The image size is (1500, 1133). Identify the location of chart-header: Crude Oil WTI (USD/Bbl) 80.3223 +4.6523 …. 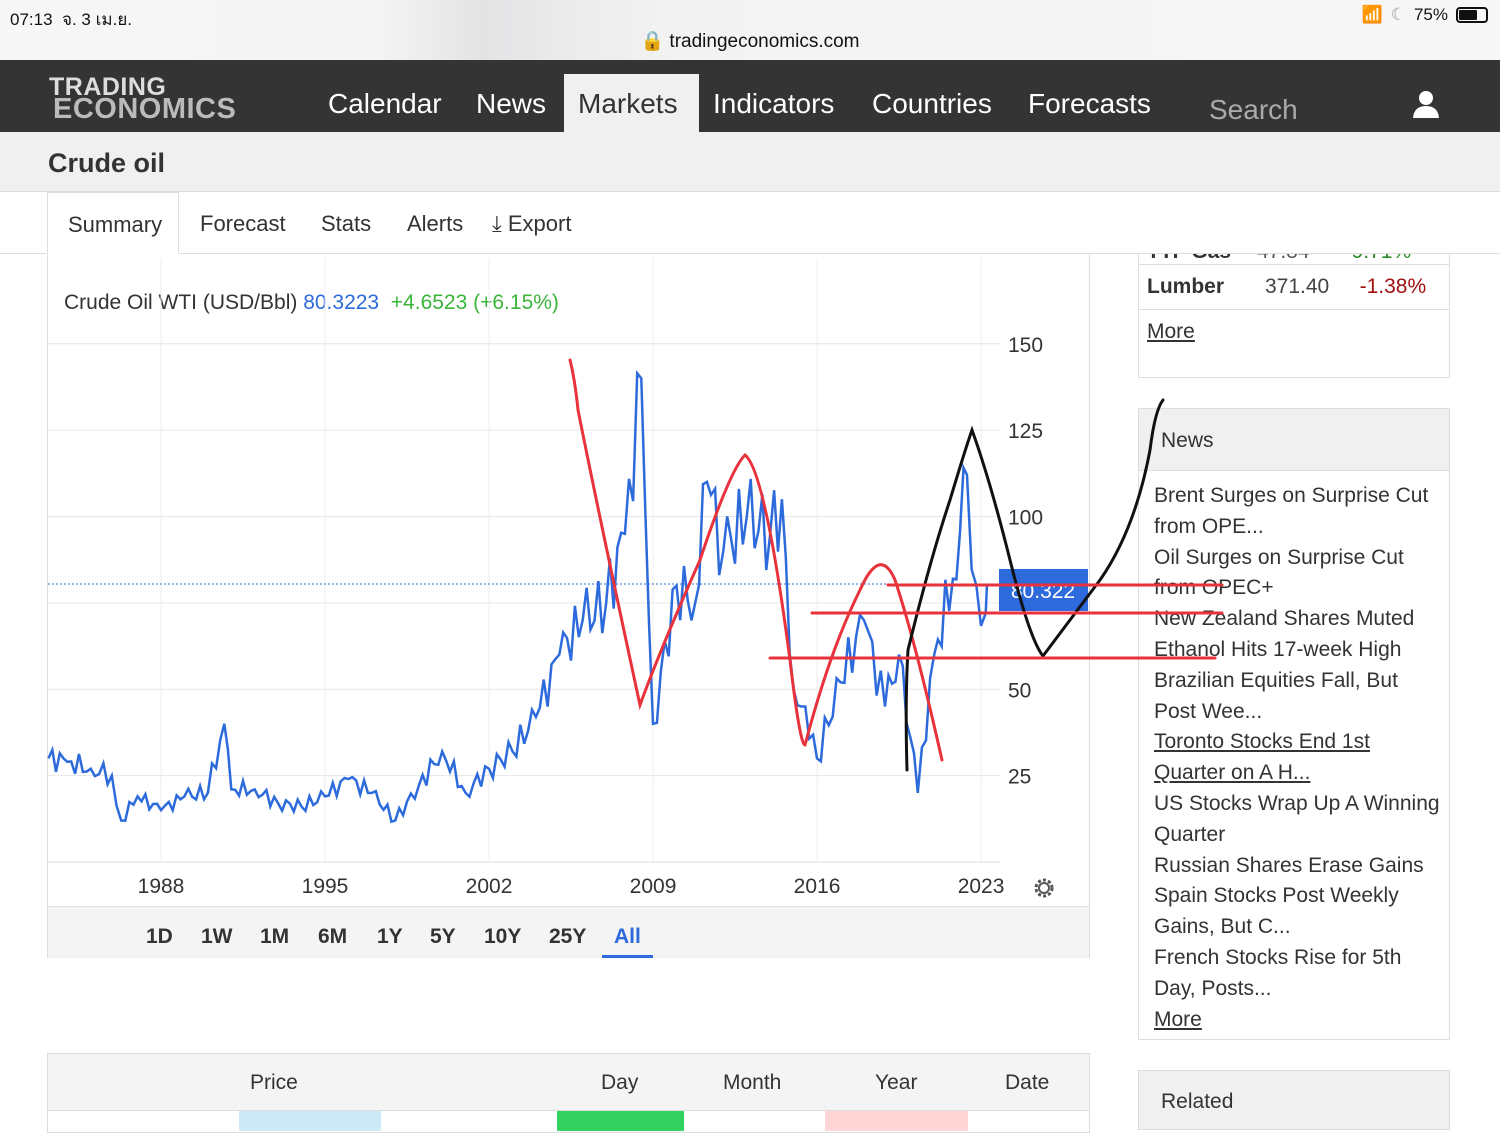
(311, 302).